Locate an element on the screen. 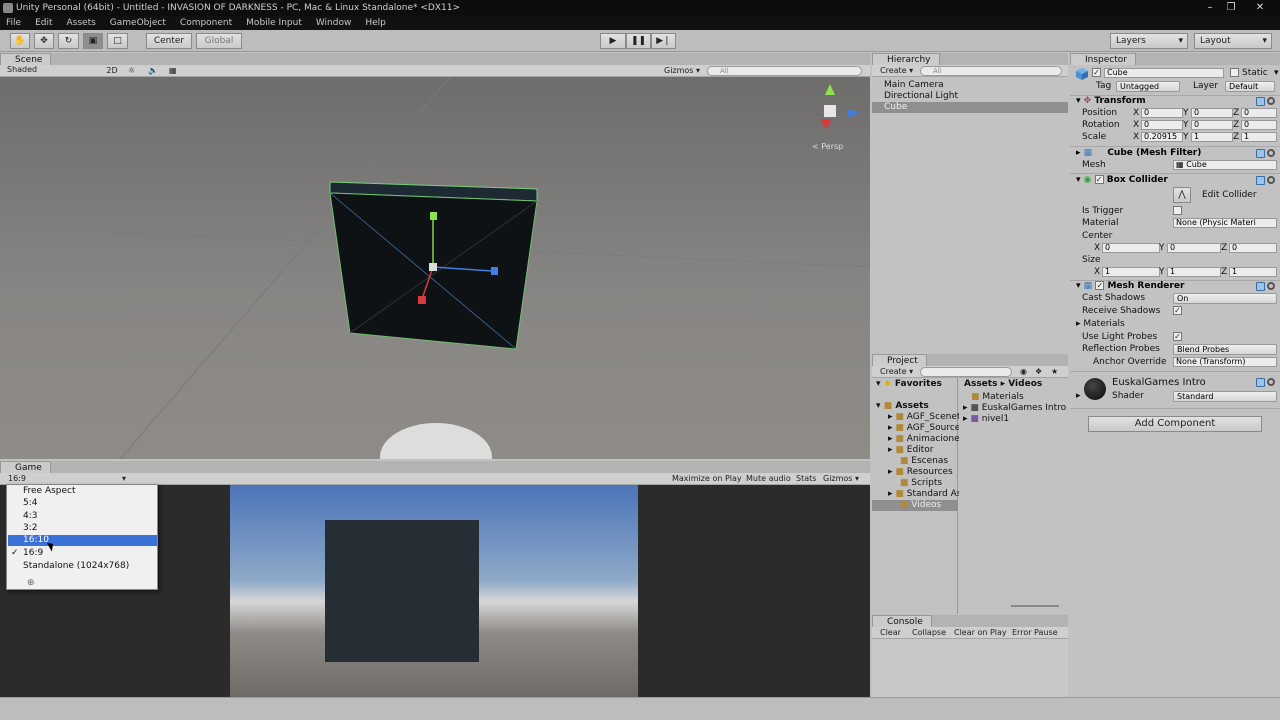  hierarchy-create-dropdown: Create ▾ is located at coordinates (896, 70).